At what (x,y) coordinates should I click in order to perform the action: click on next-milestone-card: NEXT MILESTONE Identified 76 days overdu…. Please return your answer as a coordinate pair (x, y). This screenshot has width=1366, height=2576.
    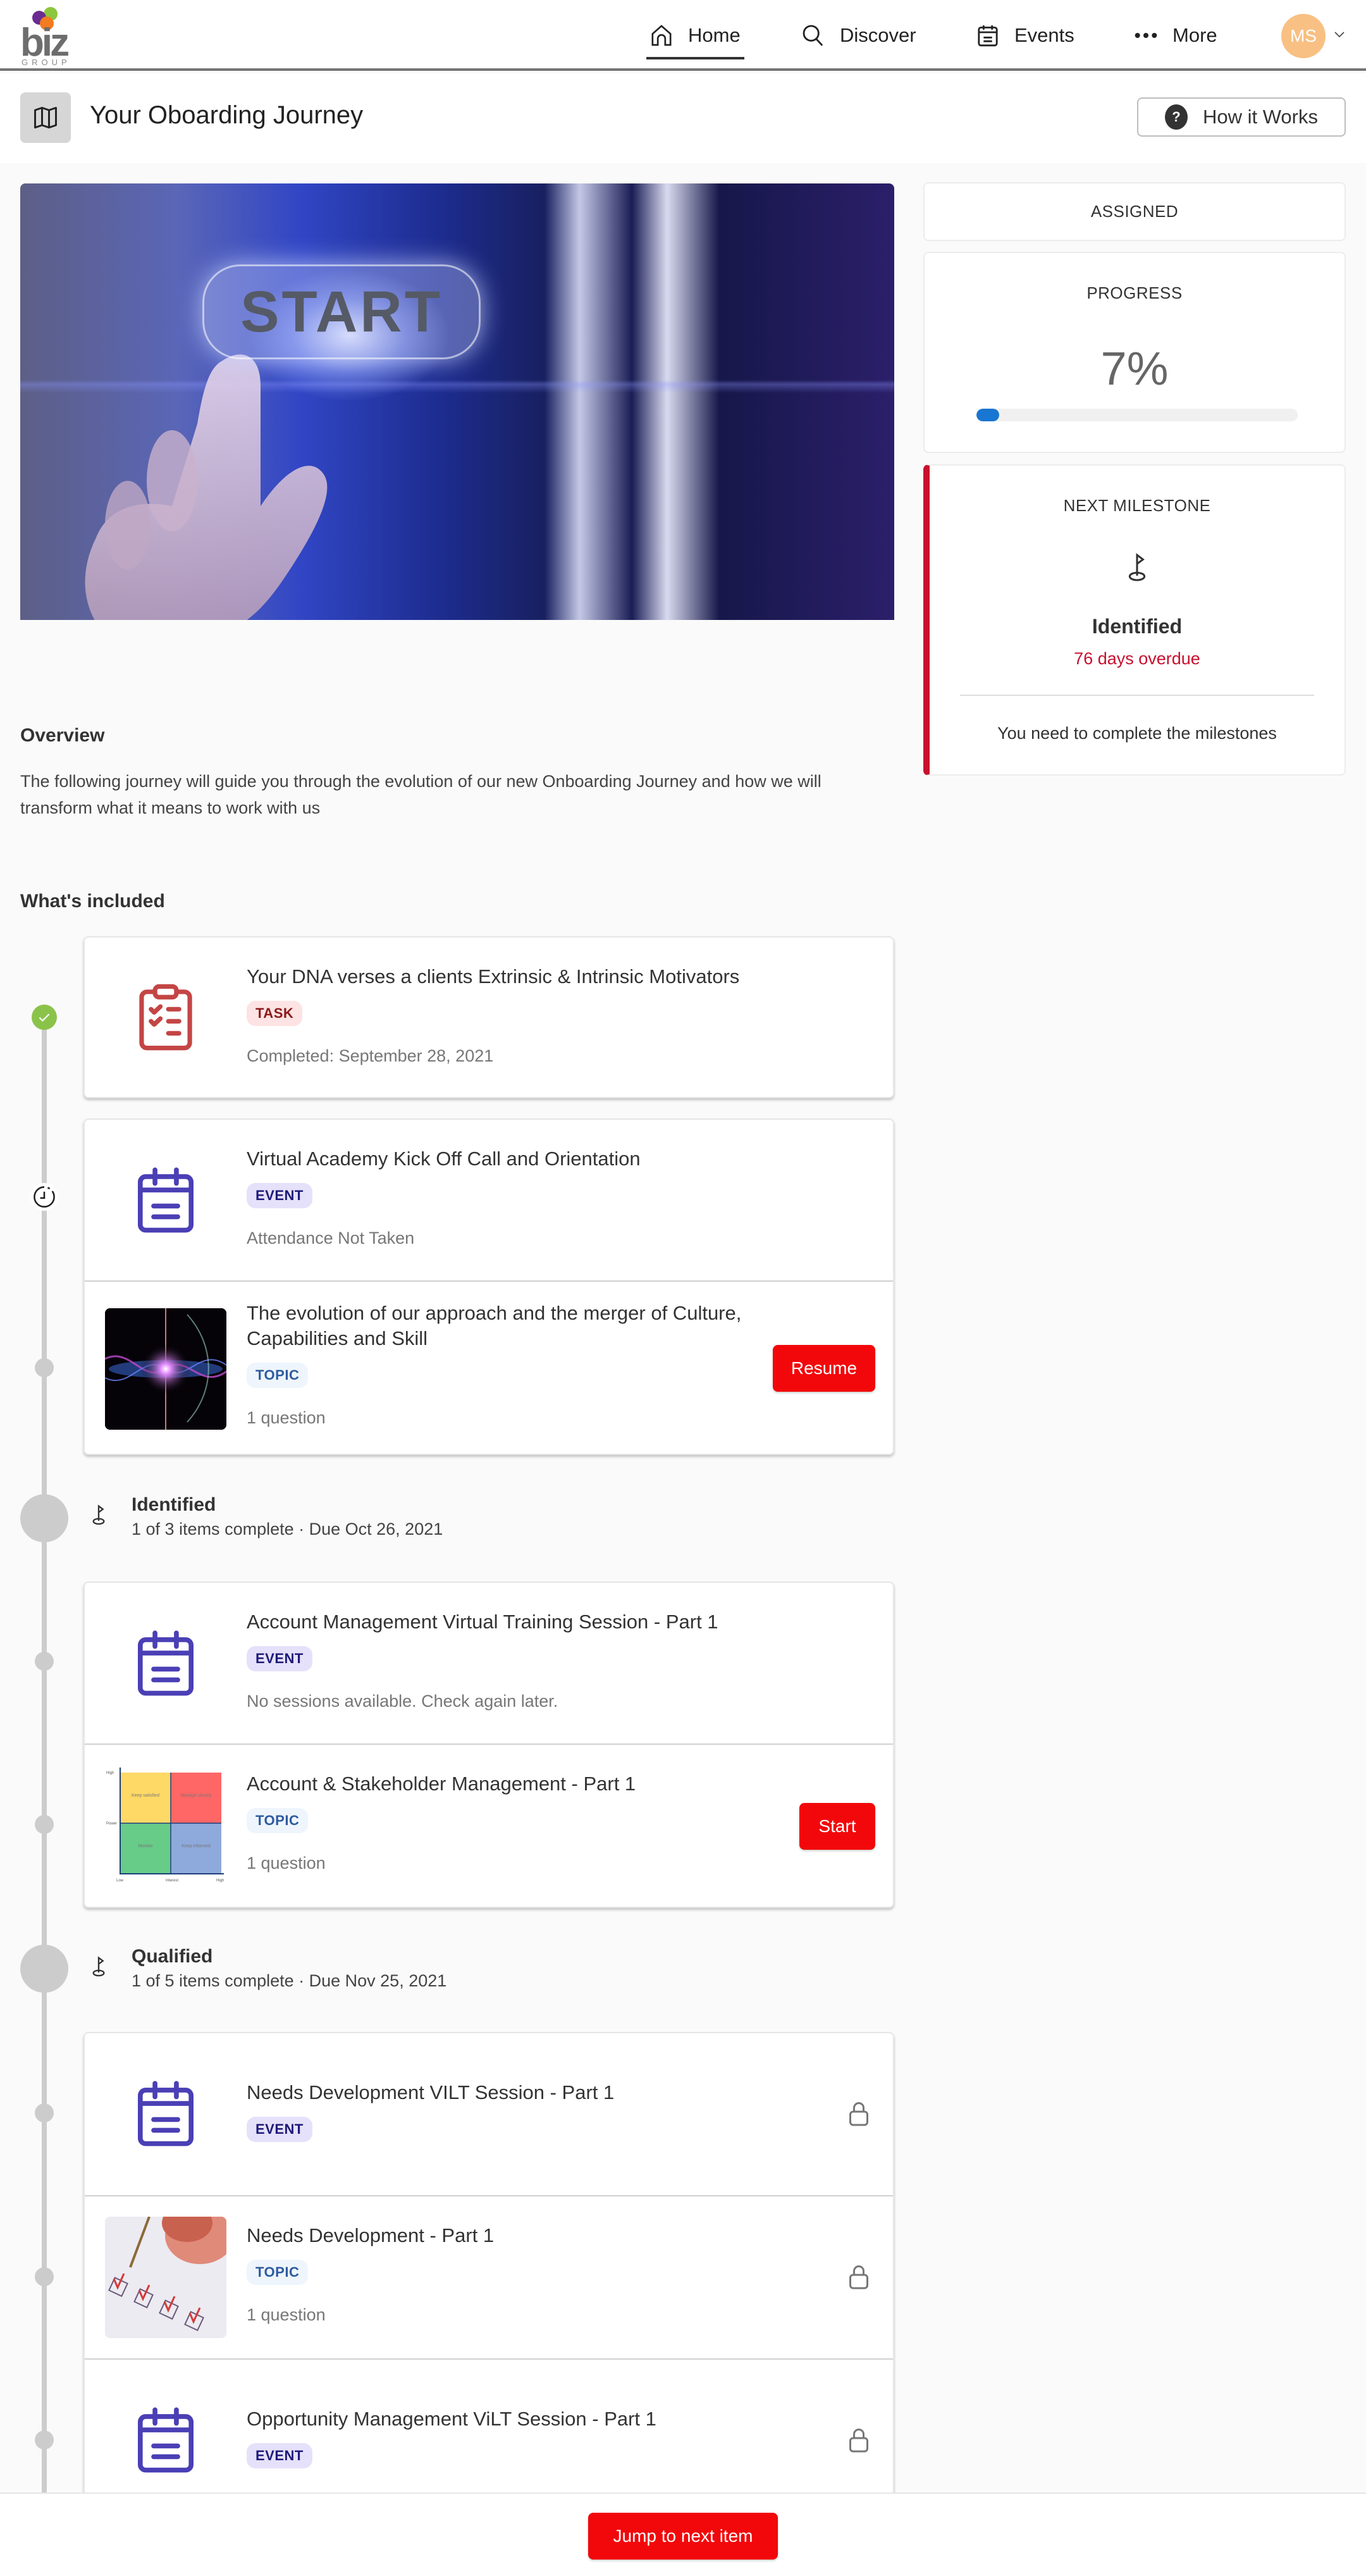
    Looking at the image, I should click on (1134, 620).